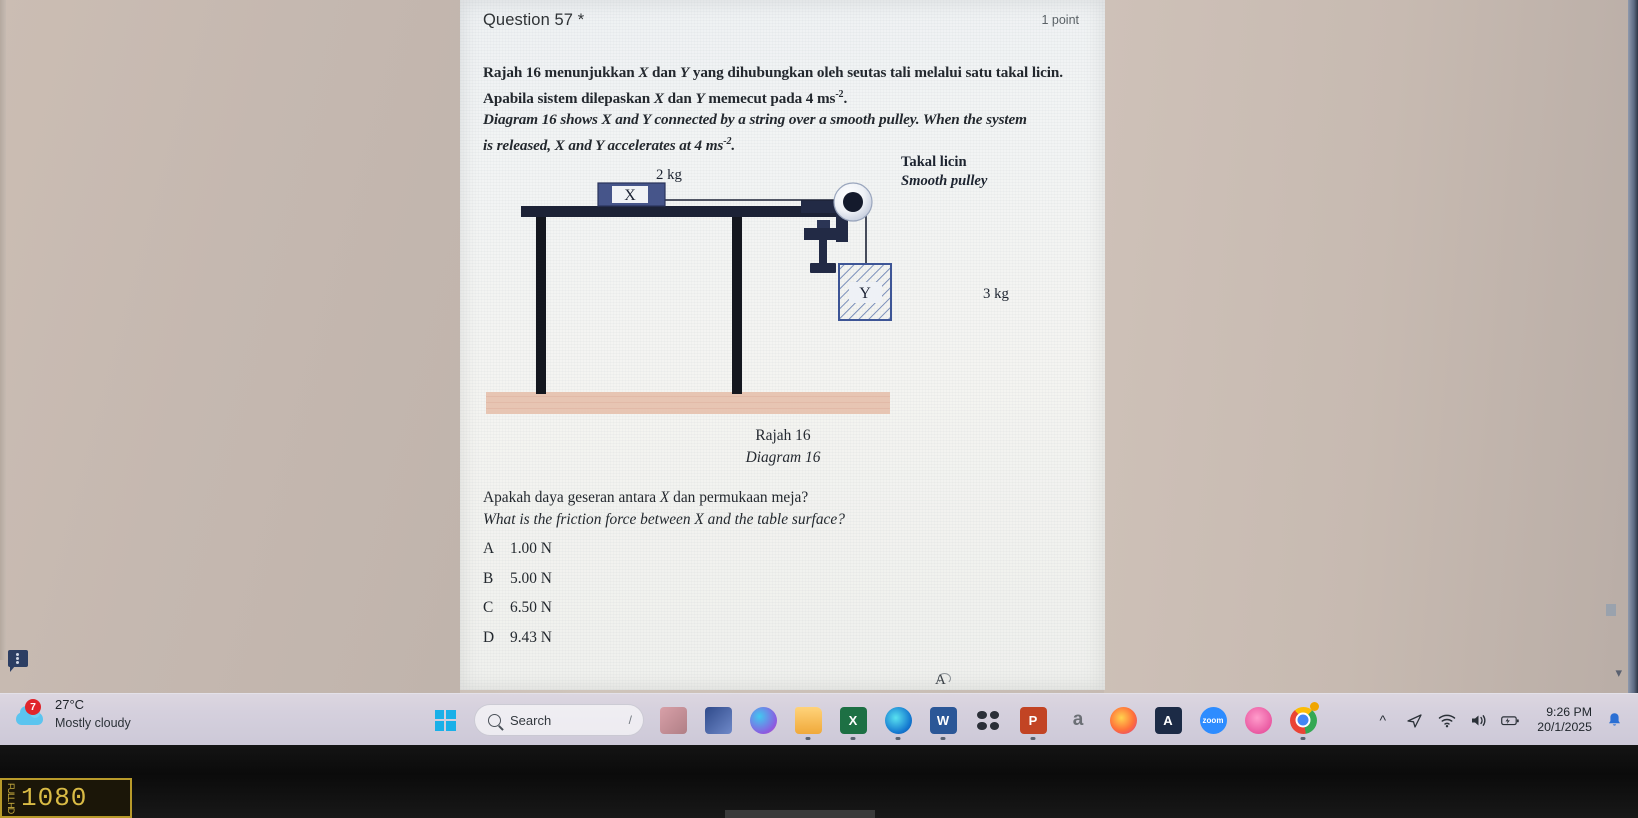 The width and height of the screenshot is (1638, 818). I want to click on next-option-letter: A, so click(940, 680).